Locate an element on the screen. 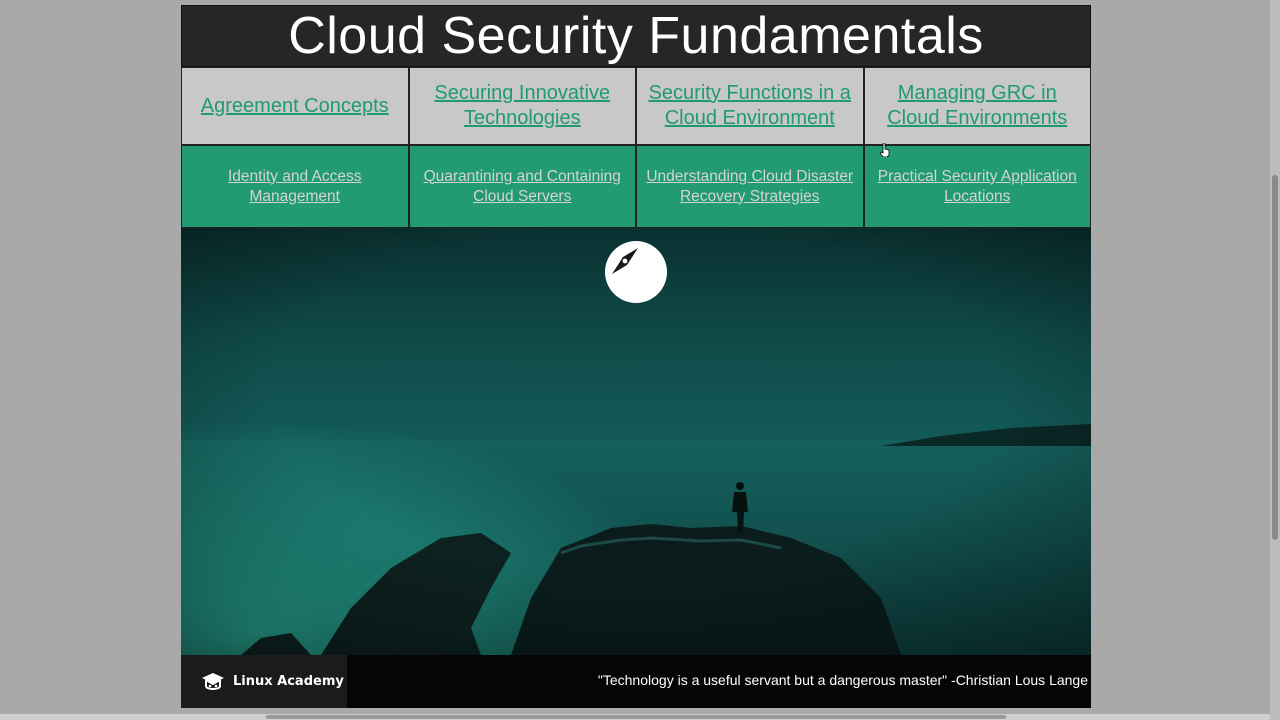 Image resolution: width=1280 pixels, height=720 pixels. top-link-cell: Agreement Concepts is located at coordinates (295, 106).